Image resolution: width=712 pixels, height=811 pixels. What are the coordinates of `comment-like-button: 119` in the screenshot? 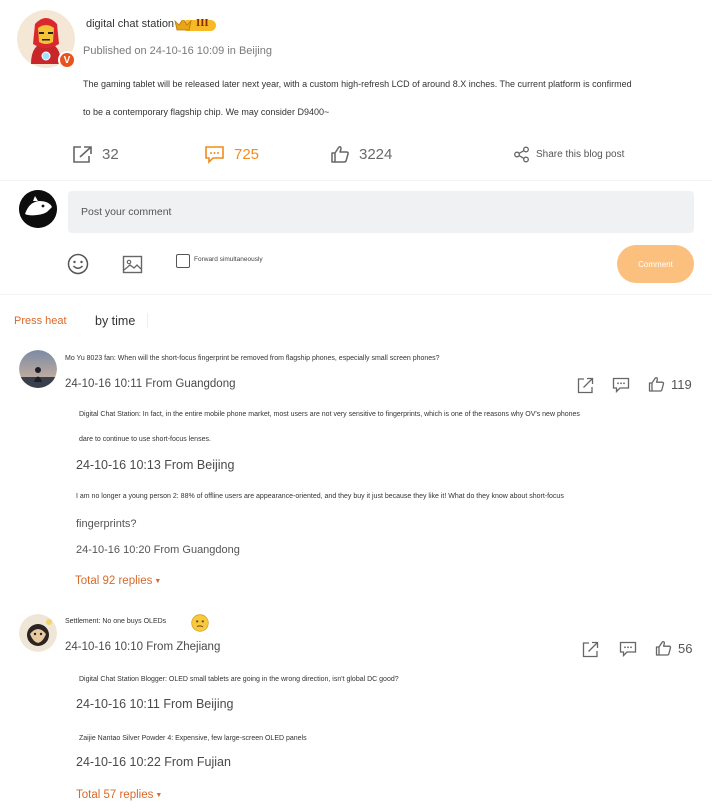 It's located at (670, 384).